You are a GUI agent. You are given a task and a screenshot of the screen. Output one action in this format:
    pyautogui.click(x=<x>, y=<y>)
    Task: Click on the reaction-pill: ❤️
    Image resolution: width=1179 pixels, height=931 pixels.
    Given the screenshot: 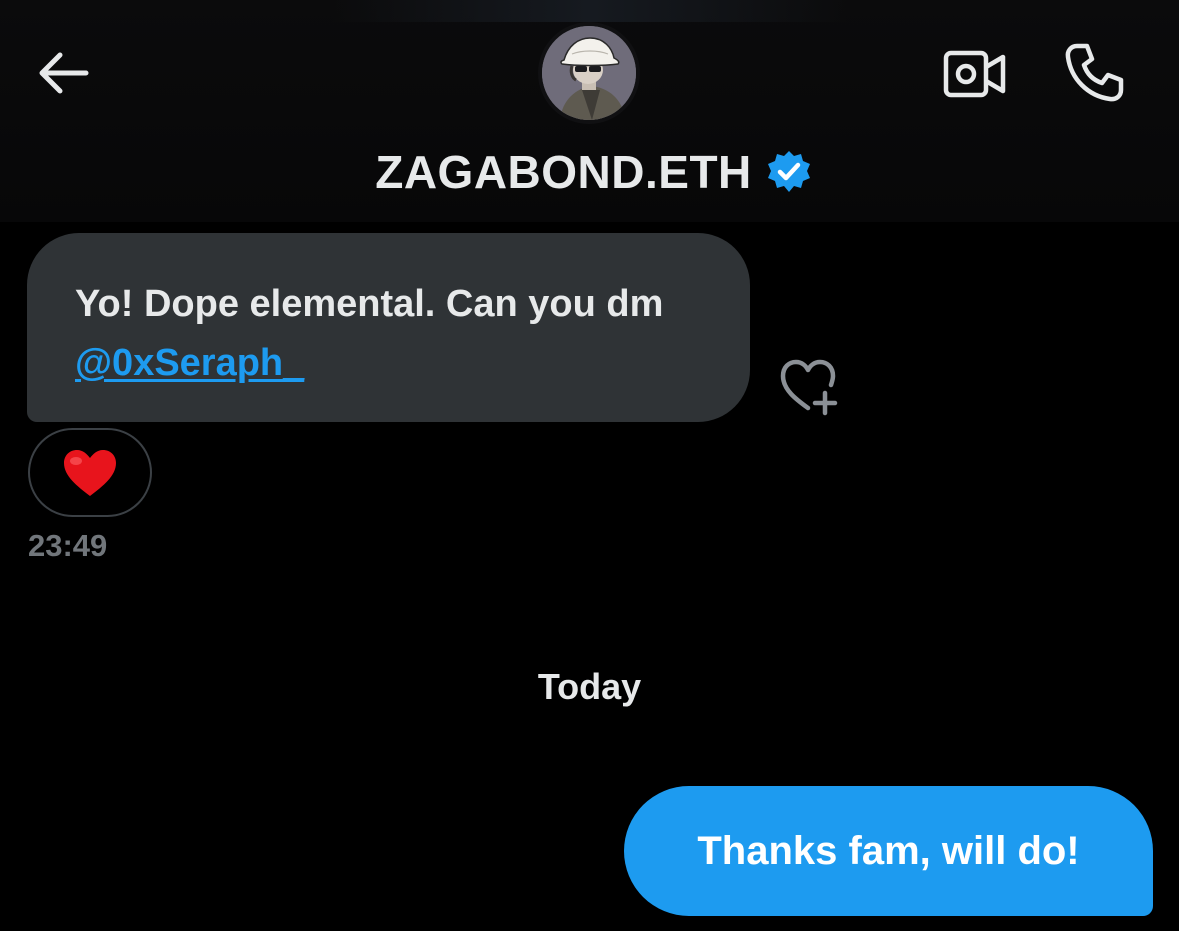 What is the action you would take?
    pyautogui.click(x=90, y=472)
    